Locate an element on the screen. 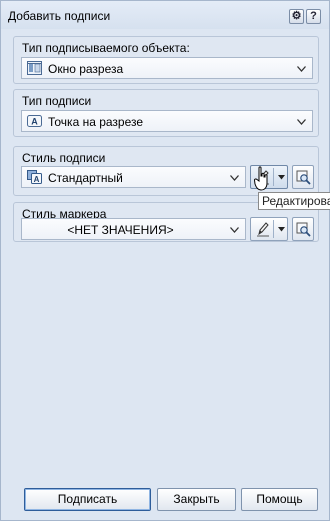 This screenshot has height=521, width=330. label-type-label: Тип подписи is located at coordinates (57, 101).